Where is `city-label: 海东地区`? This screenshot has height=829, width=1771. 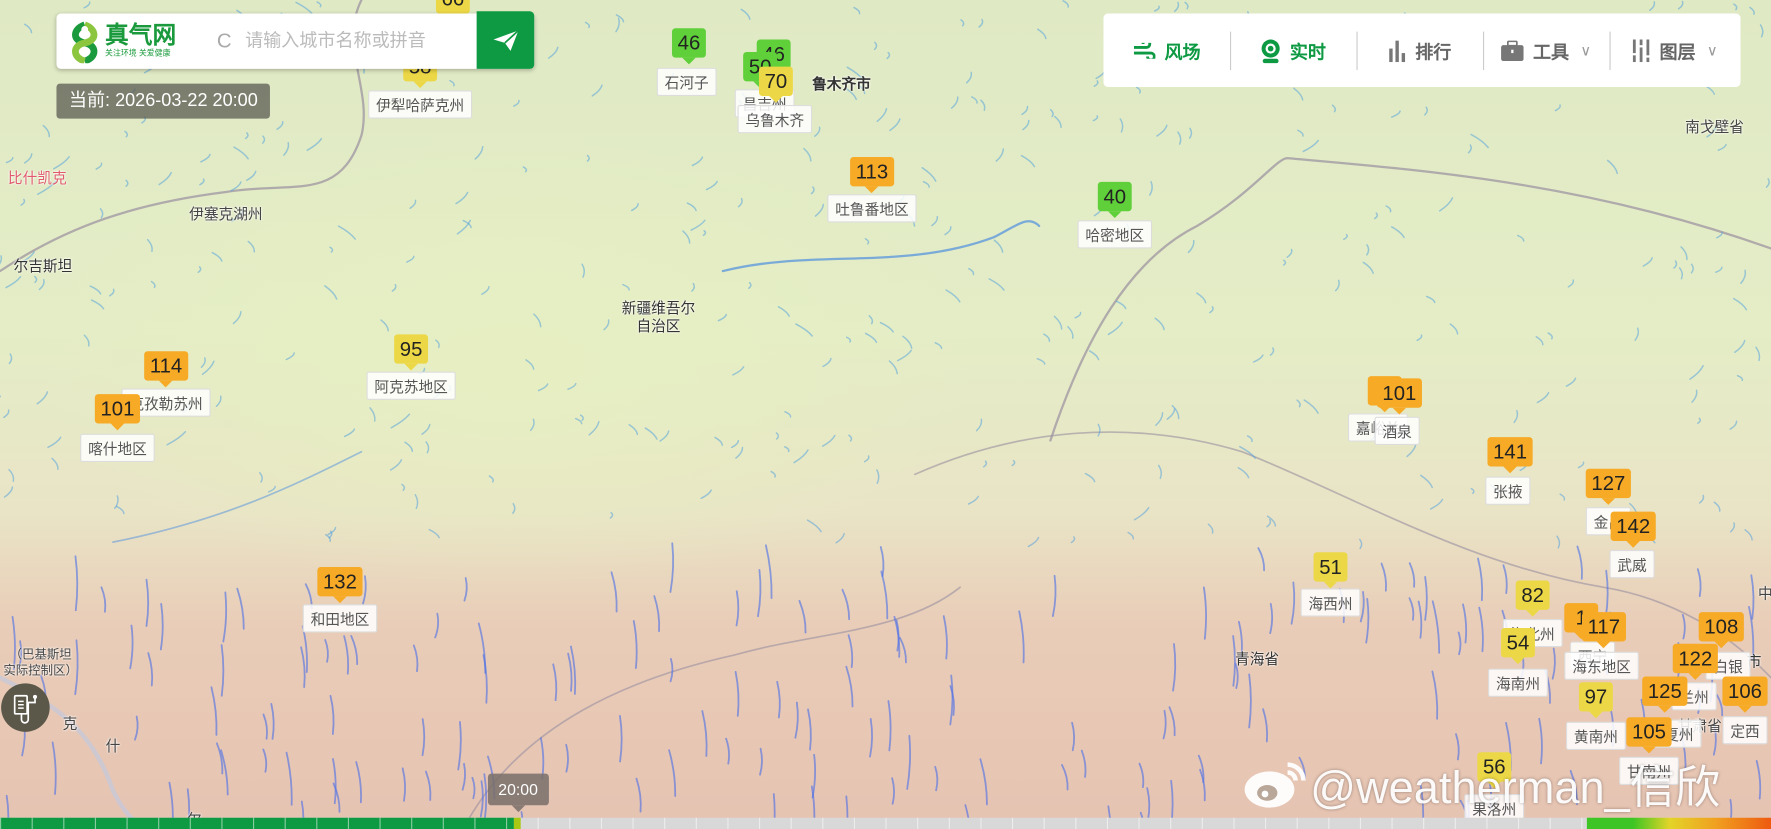 city-label: 海东地区 is located at coordinates (1601, 665).